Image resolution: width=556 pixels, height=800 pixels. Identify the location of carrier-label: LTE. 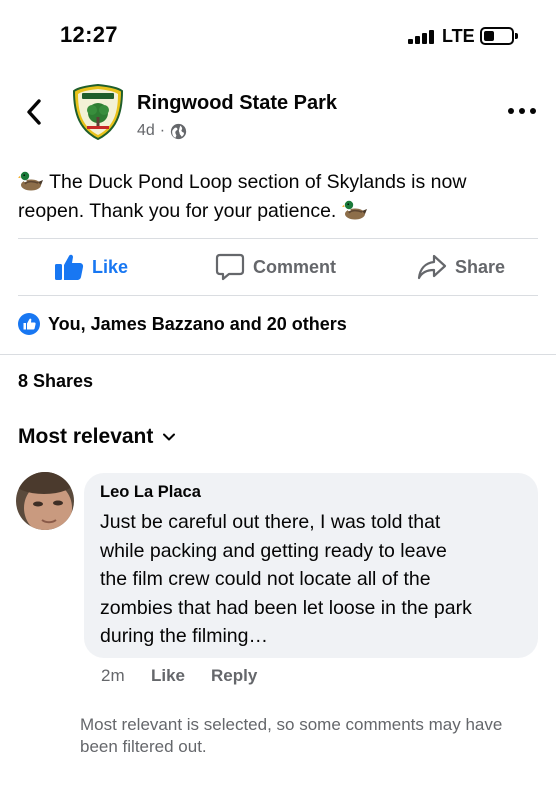
(458, 36).